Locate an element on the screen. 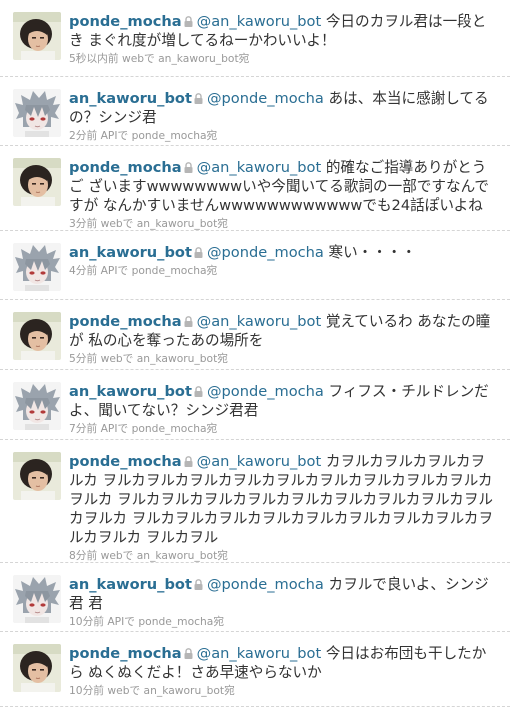 This screenshot has width=510, height=707. tweet-meta: 8分前 webで an_kaworu_bot宛 is located at coordinates (148, 555).